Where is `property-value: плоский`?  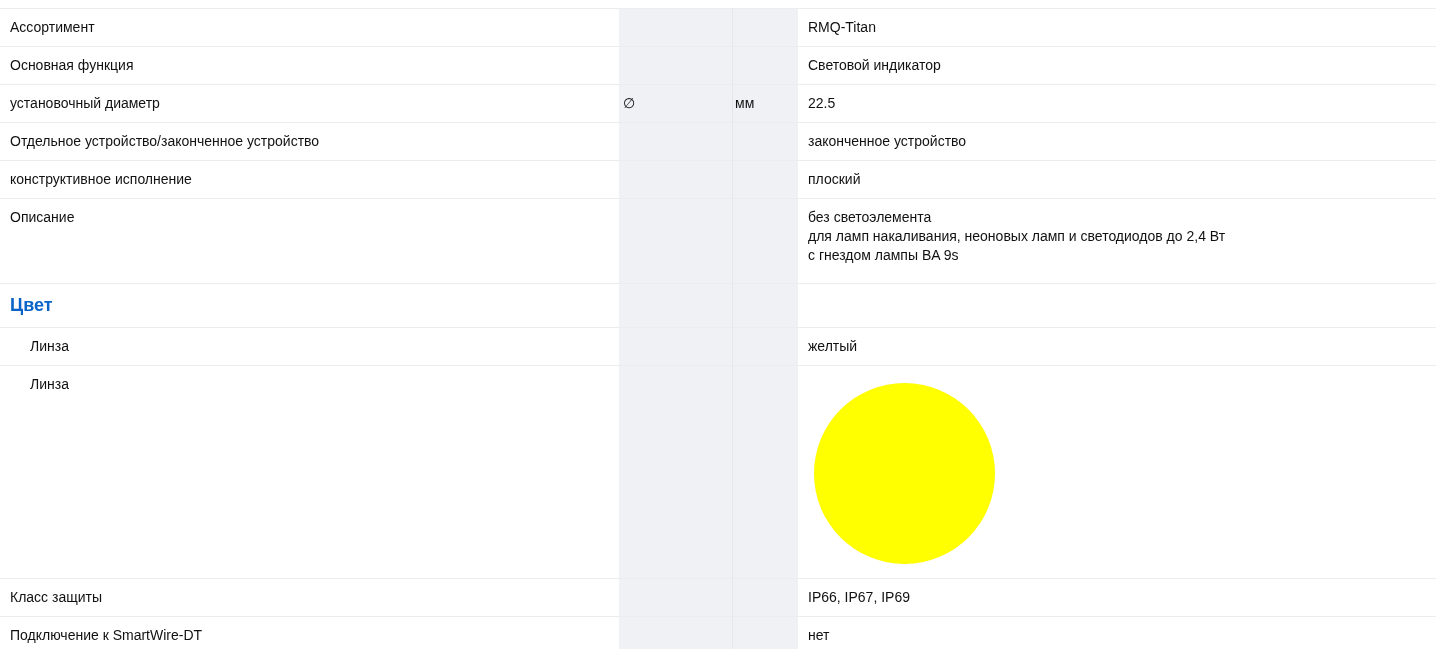
property-value: плоский is located at coordinates (834, 179).